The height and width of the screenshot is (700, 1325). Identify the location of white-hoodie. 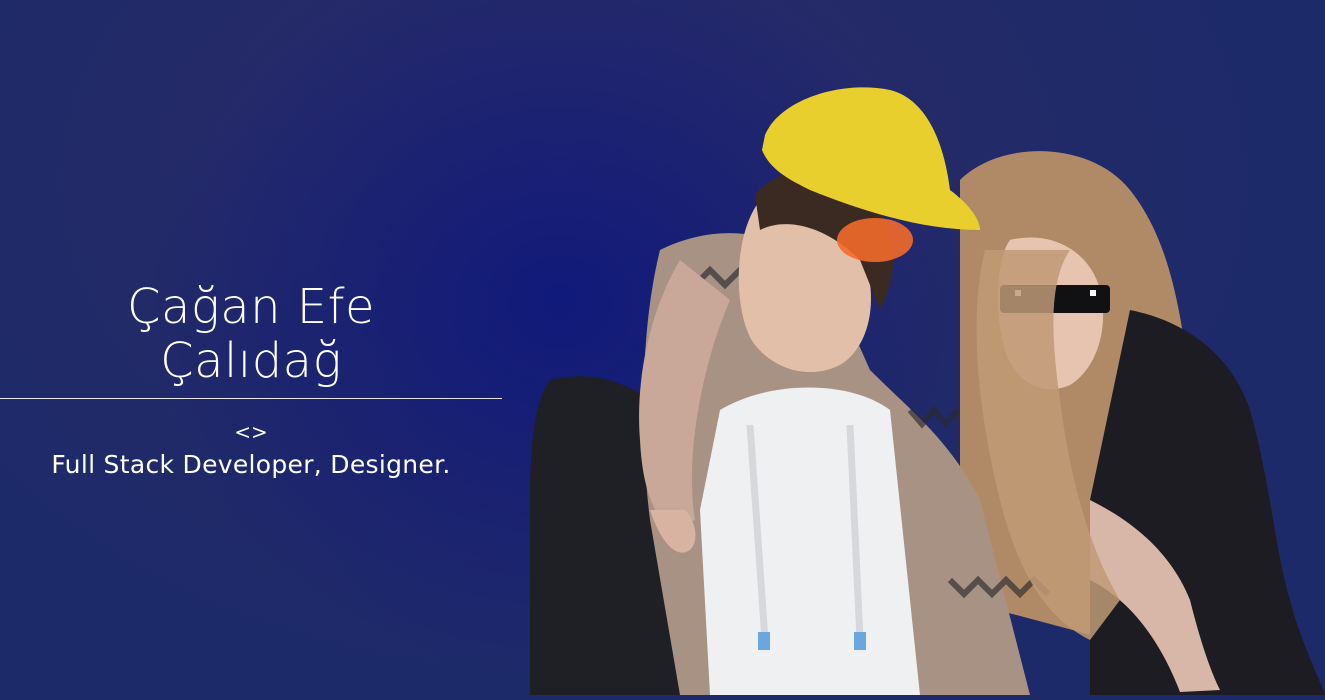
(810, 541).